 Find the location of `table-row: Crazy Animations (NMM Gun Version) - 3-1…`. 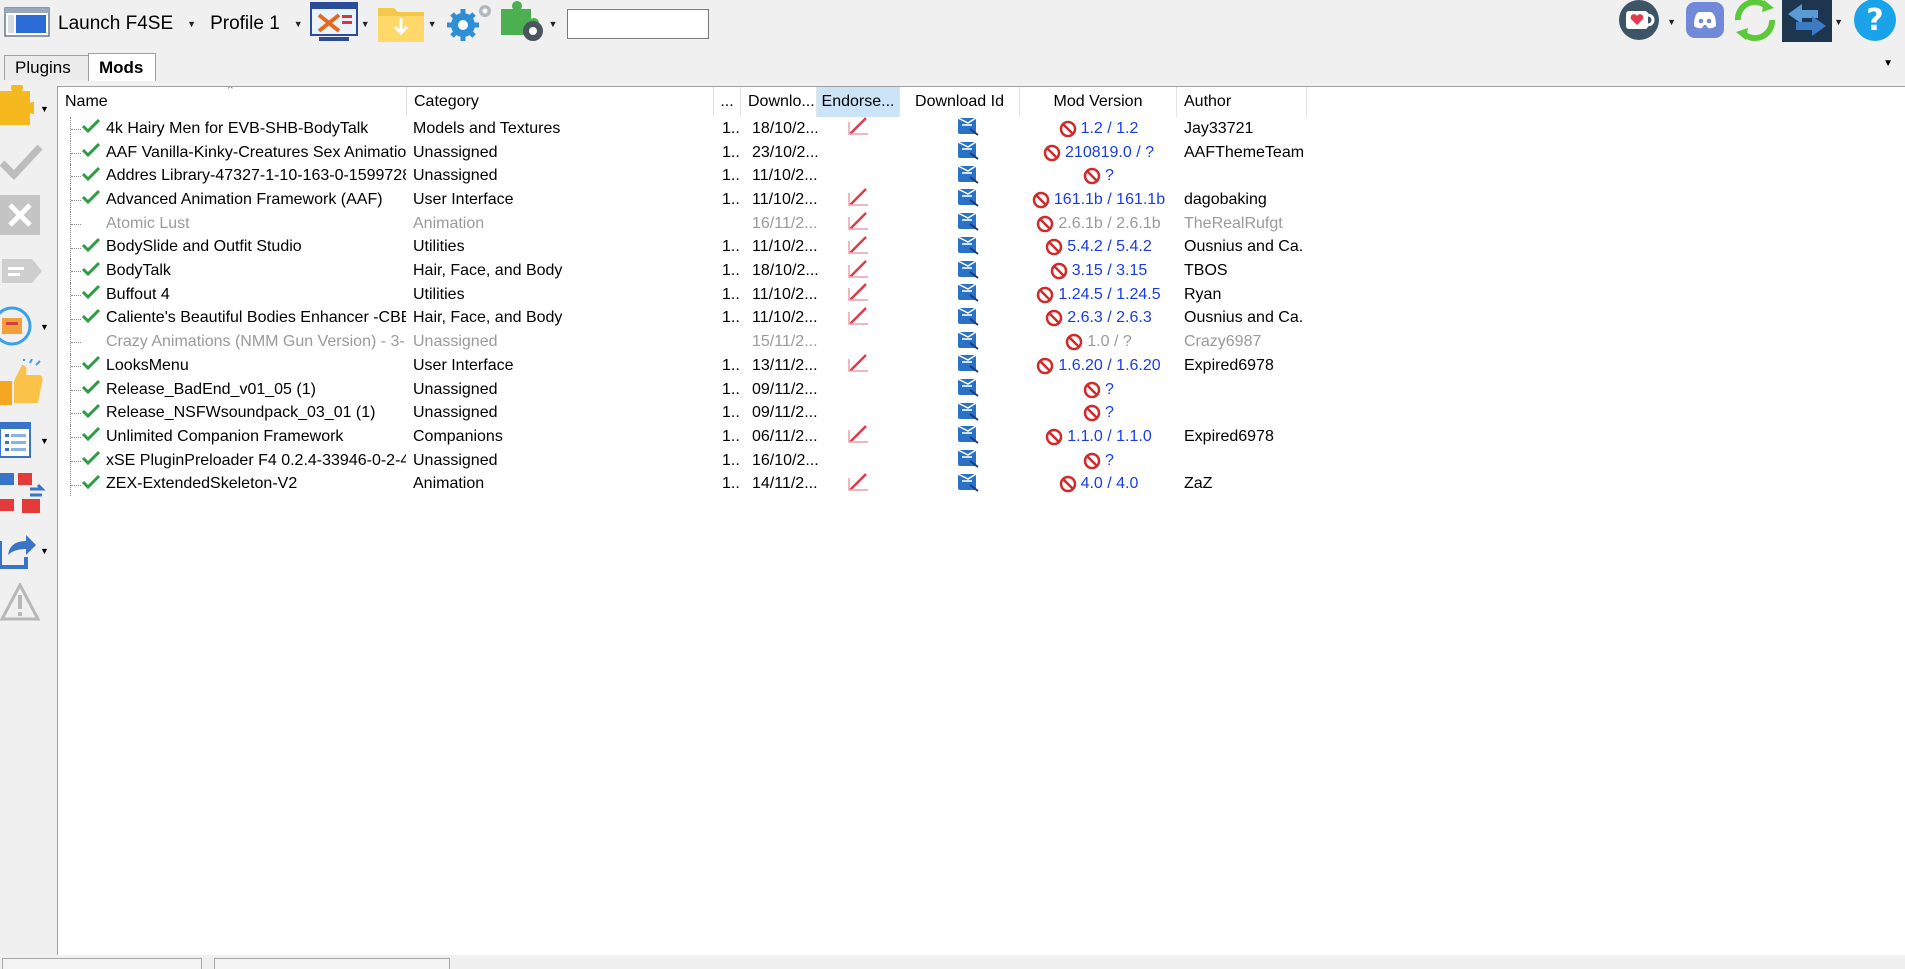

table-row: Crazy Animations (NMM Gun Version) - 3-1… is located at coordinates (981, 342).